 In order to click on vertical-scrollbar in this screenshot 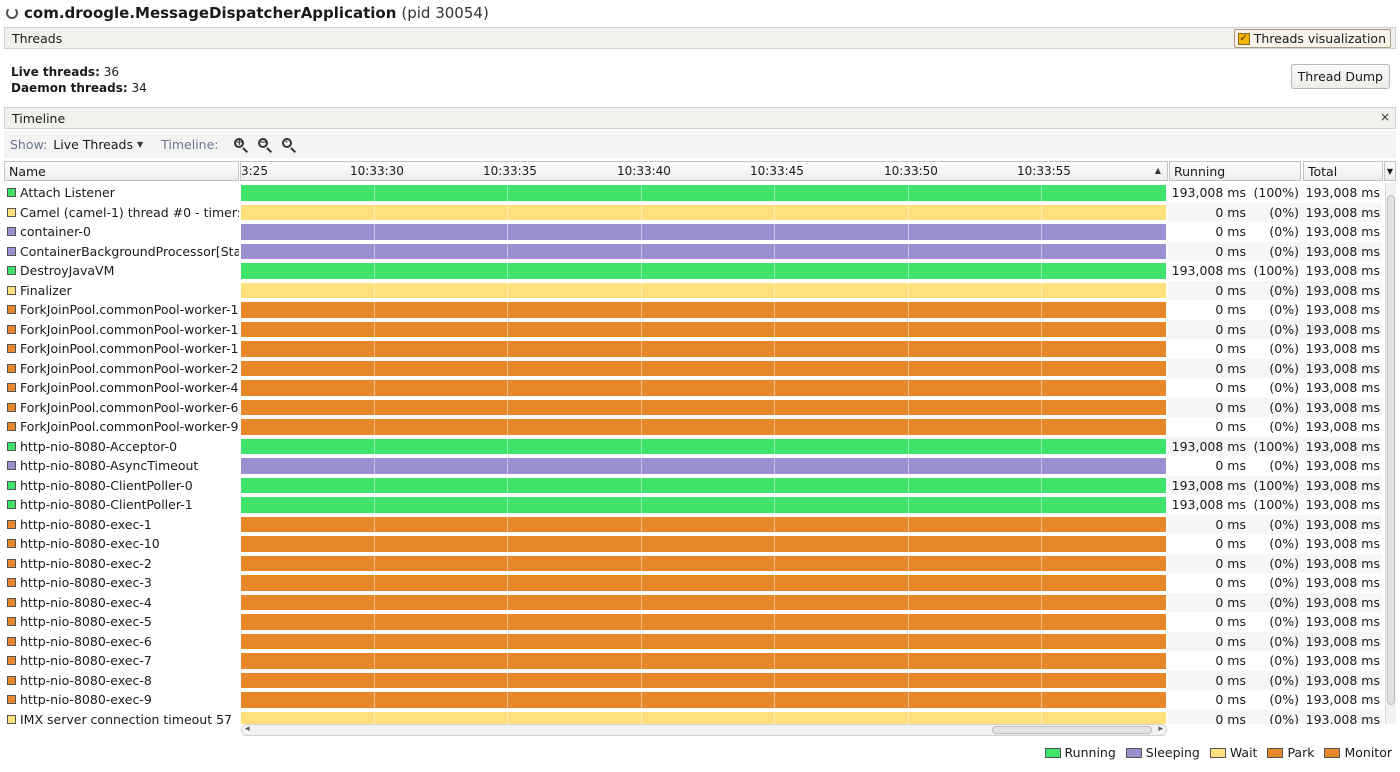, I will do `click(1390, 453)`.